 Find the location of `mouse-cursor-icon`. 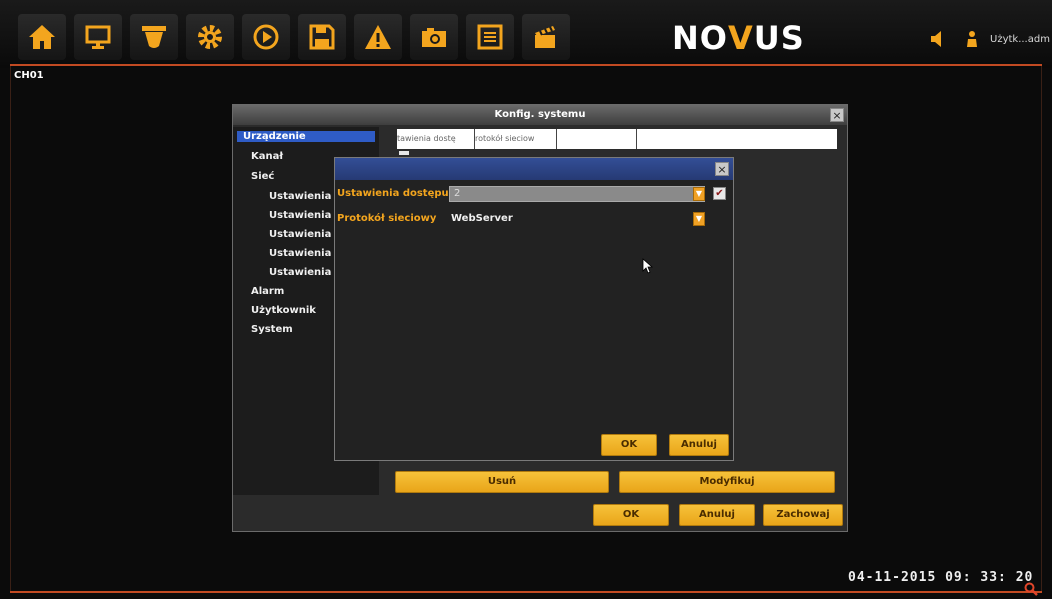

mouse-cursor-icon is located at coordinates (648, 266).